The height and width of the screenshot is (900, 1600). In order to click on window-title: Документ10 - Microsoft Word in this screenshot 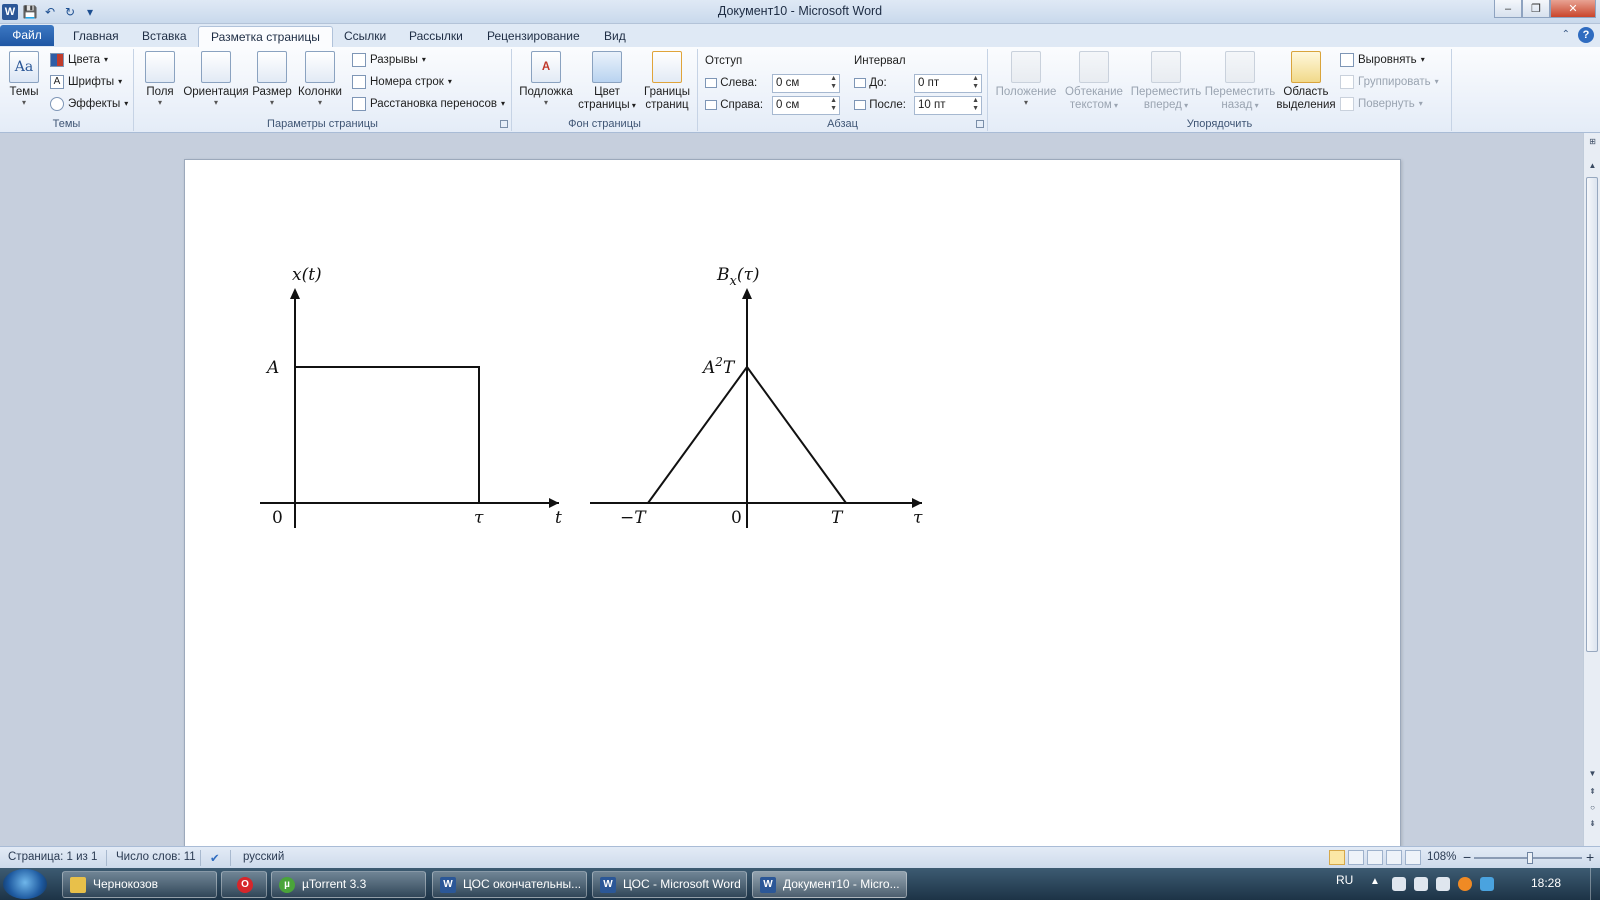, I will do `click(800, 11)`.